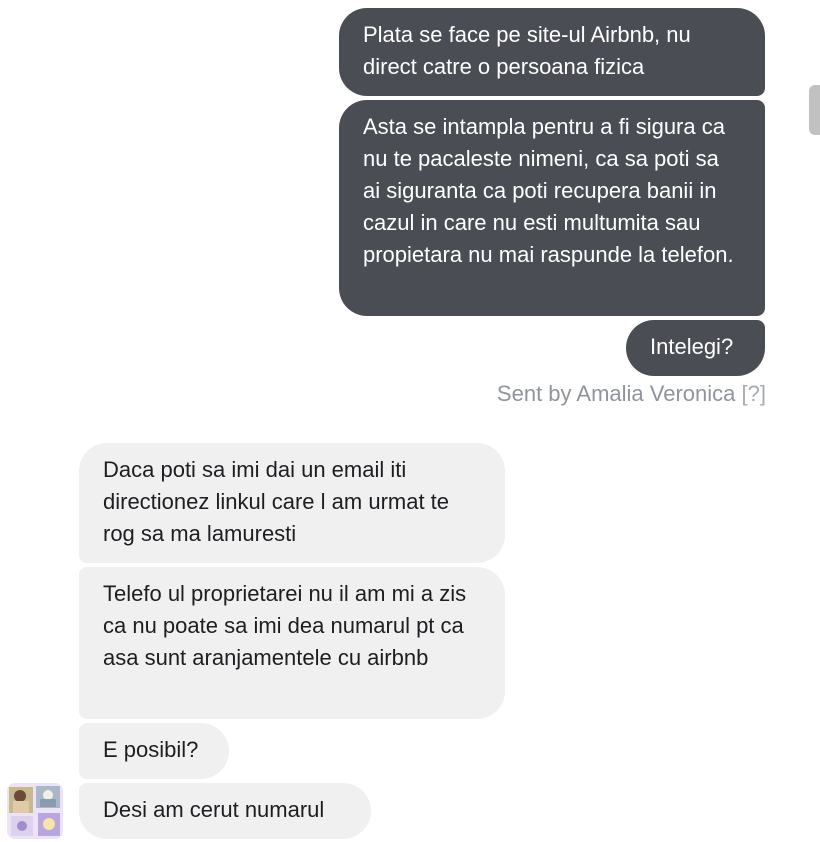 Image resolution: width=820 pixels, height=842 pixels. I want to click on avatar-photo-icon, so click(35, 811).